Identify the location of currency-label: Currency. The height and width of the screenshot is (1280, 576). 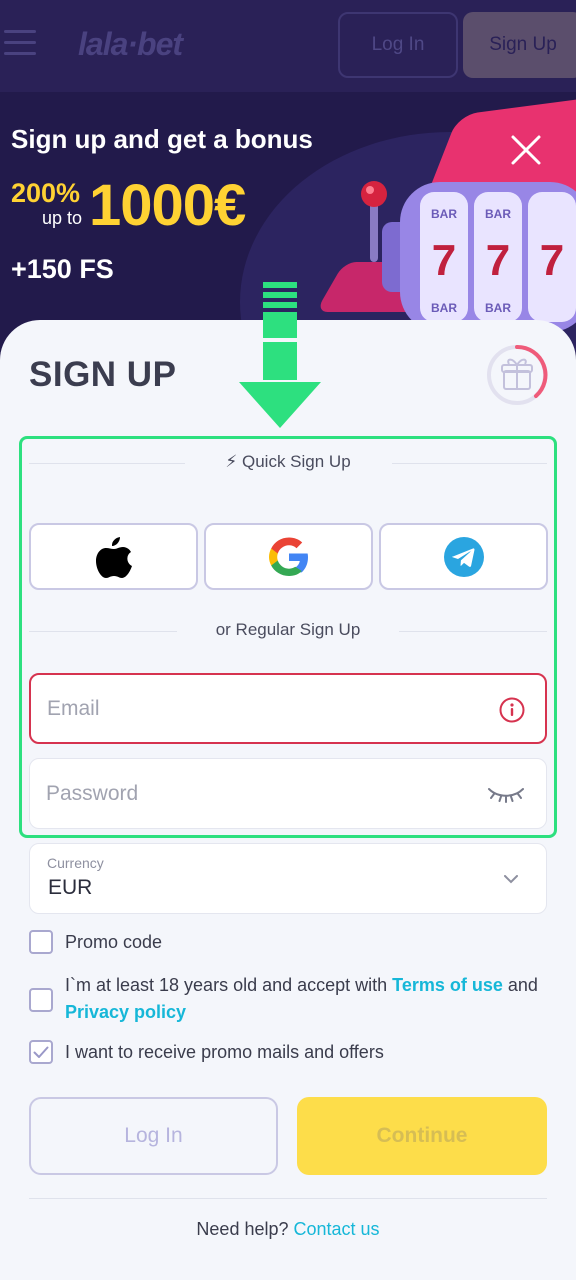
(75, 863).